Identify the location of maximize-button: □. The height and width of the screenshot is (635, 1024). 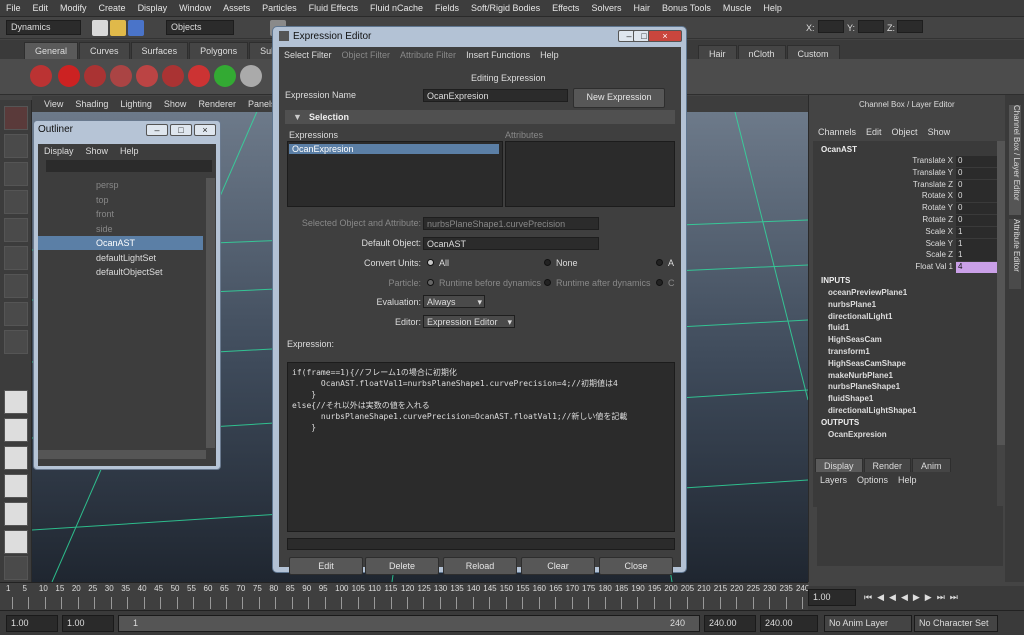
(181, 130).